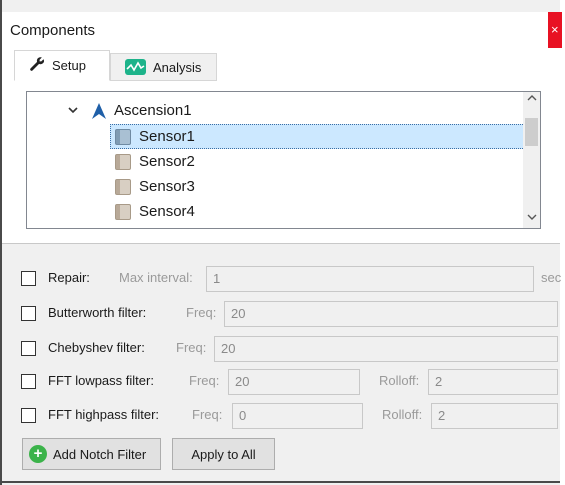 This screenshot has width=565, height=485. What do you see at coordinates (96, 347) in the screenshot?
I see `chebyshev-label: Chebyshev filter:` at bounding box center [96, 347].